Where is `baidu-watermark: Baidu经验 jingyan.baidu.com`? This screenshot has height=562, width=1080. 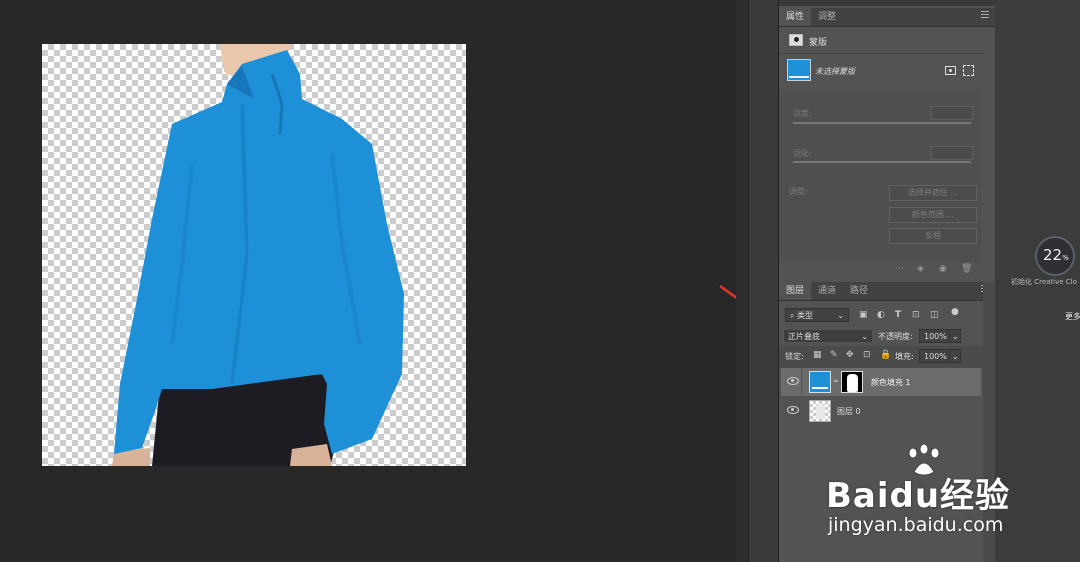
baidu-watermark: Baidu经验 jingyan.baidu.com is located at coordinates (946, 494).